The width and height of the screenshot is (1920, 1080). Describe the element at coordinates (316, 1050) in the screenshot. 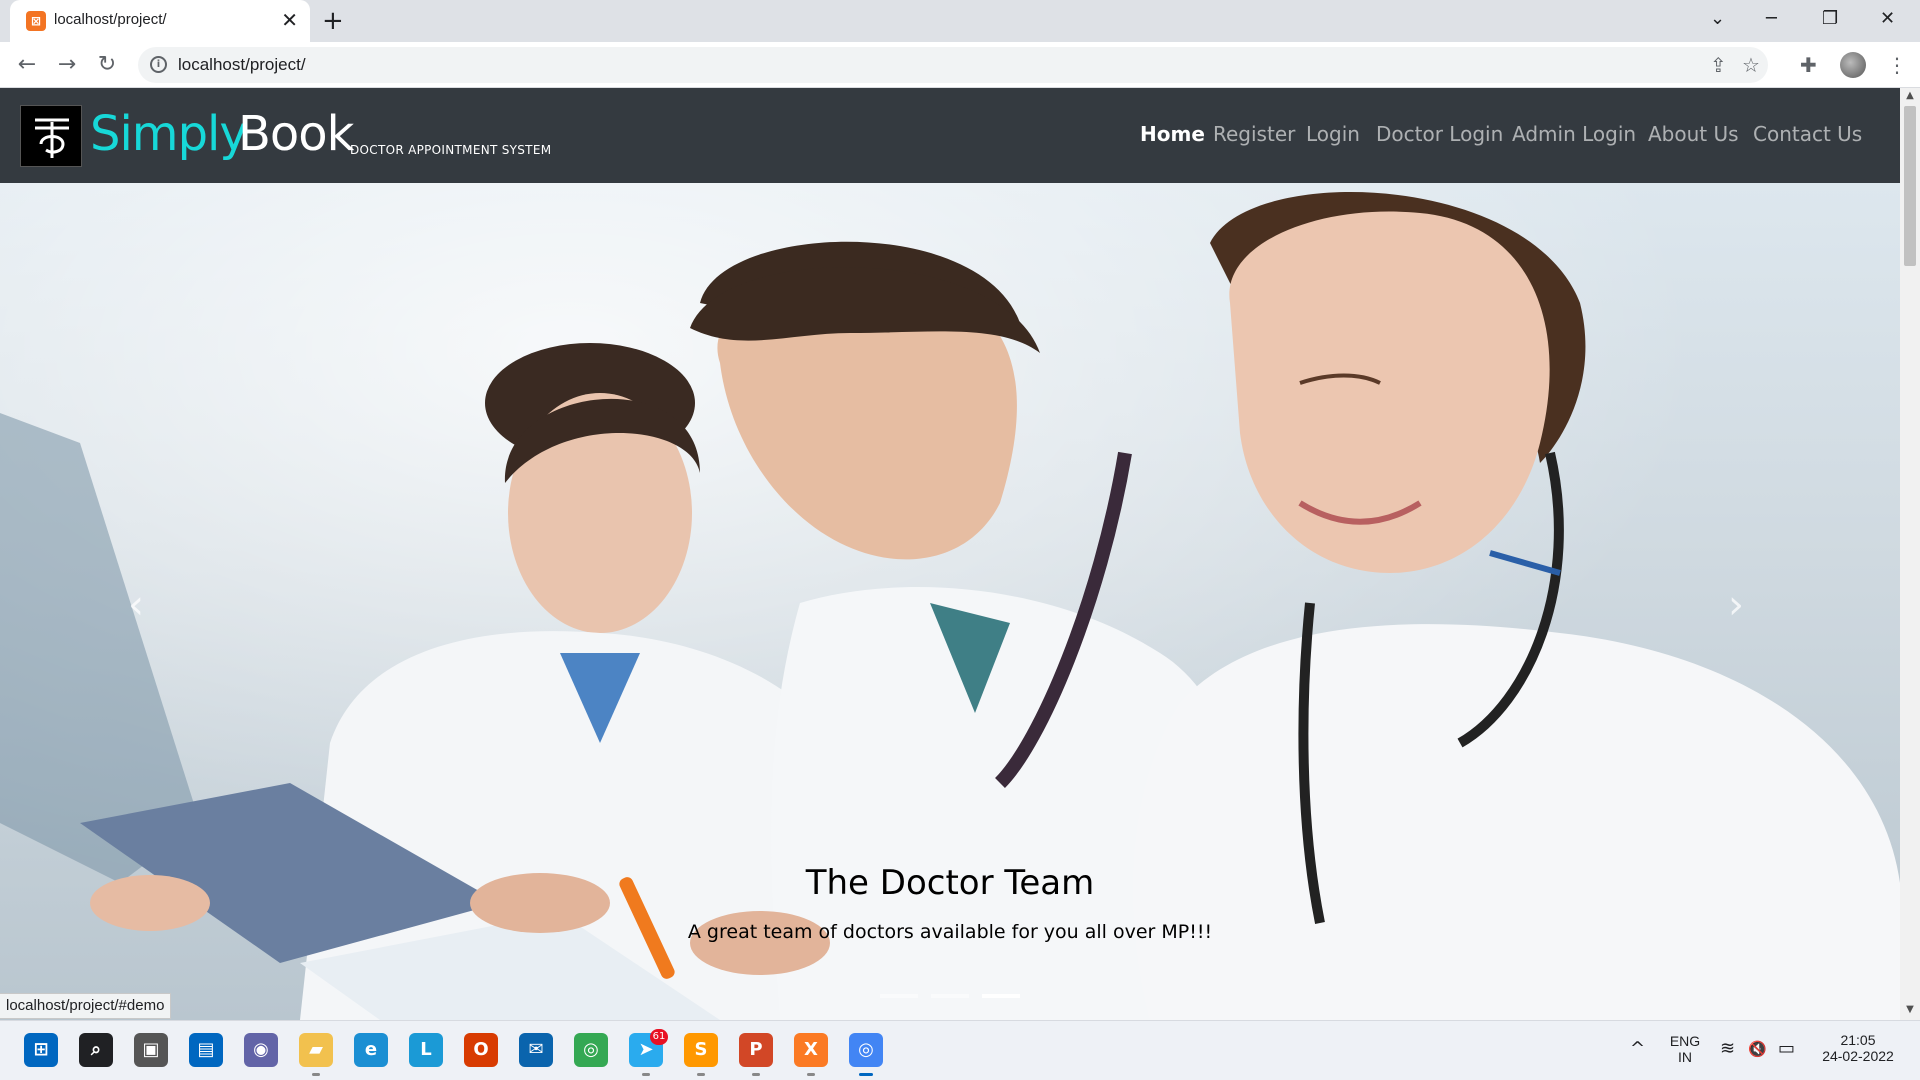

I see `file-explorer-icon: ▰` at that location.